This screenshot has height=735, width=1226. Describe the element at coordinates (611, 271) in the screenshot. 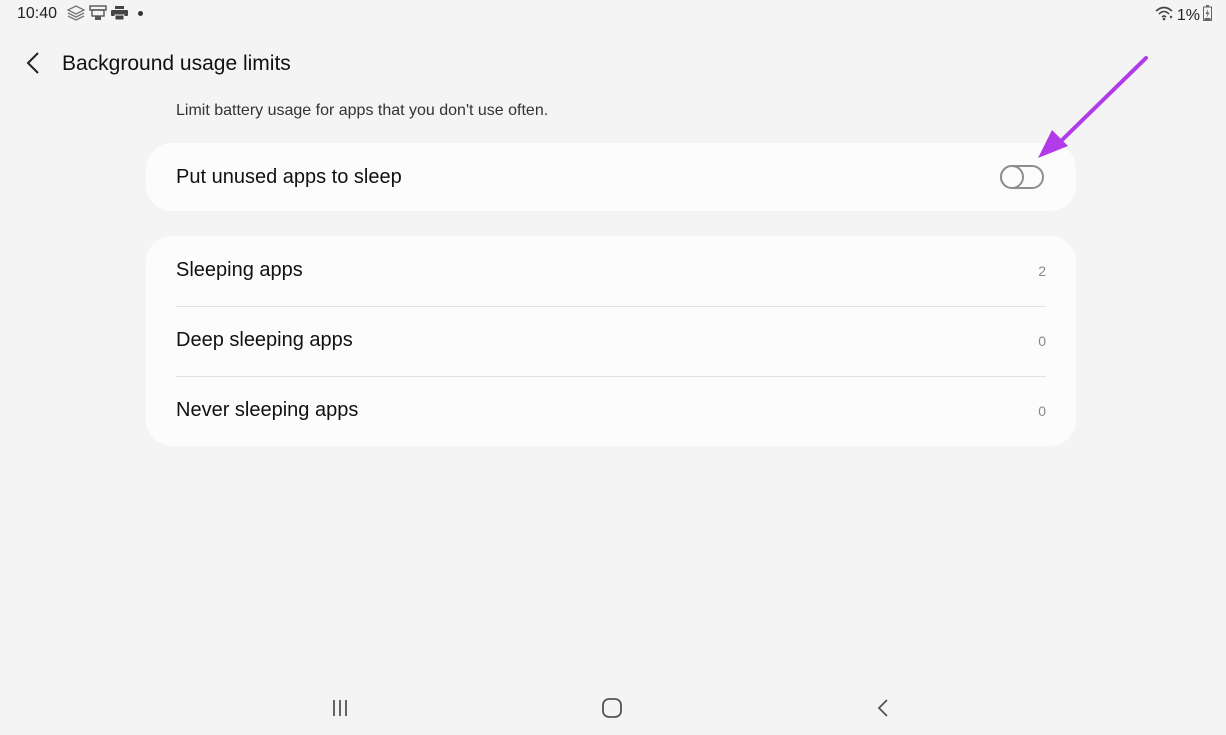

I see `sleeping-apps-row: Sleeping apps 2` at that location.